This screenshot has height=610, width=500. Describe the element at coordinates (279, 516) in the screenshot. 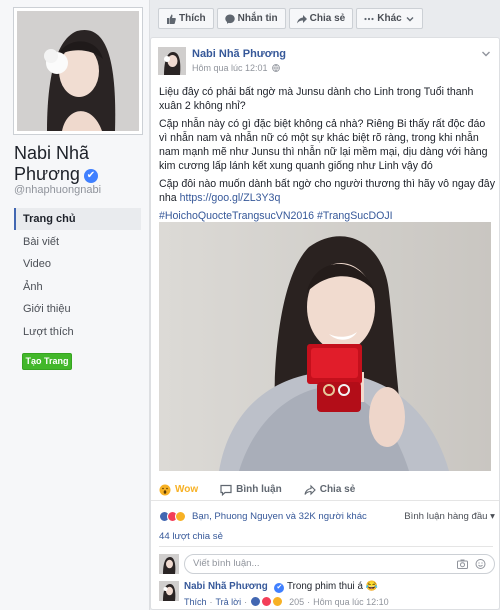

I see `reaction-summary-text: Bạn, Phuong Nguyen và 32K người khác` at that location.